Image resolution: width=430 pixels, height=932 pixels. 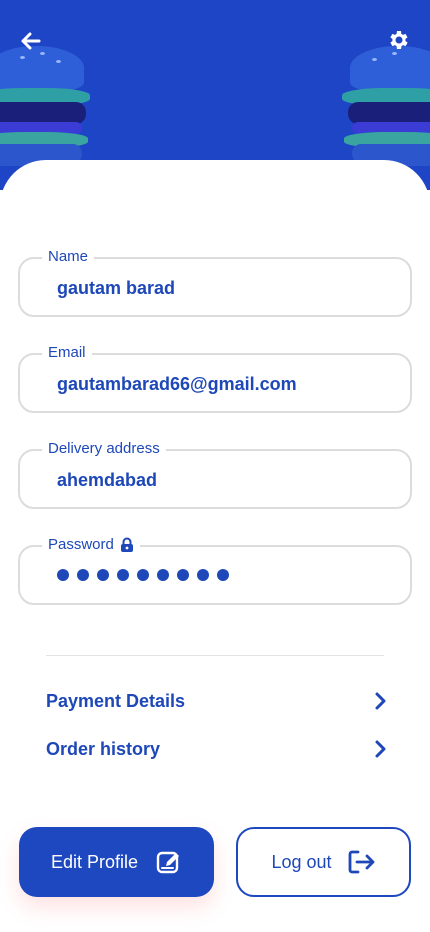 What do you see at coordinates (116, 700) in the screenshot?
I see `payment-details-label: Payment Details` at bounding box center [116, 700].